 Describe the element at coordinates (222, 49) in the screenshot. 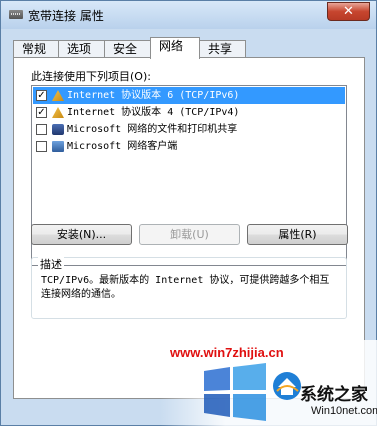

I see `tab-sharing: 共享` at that location.